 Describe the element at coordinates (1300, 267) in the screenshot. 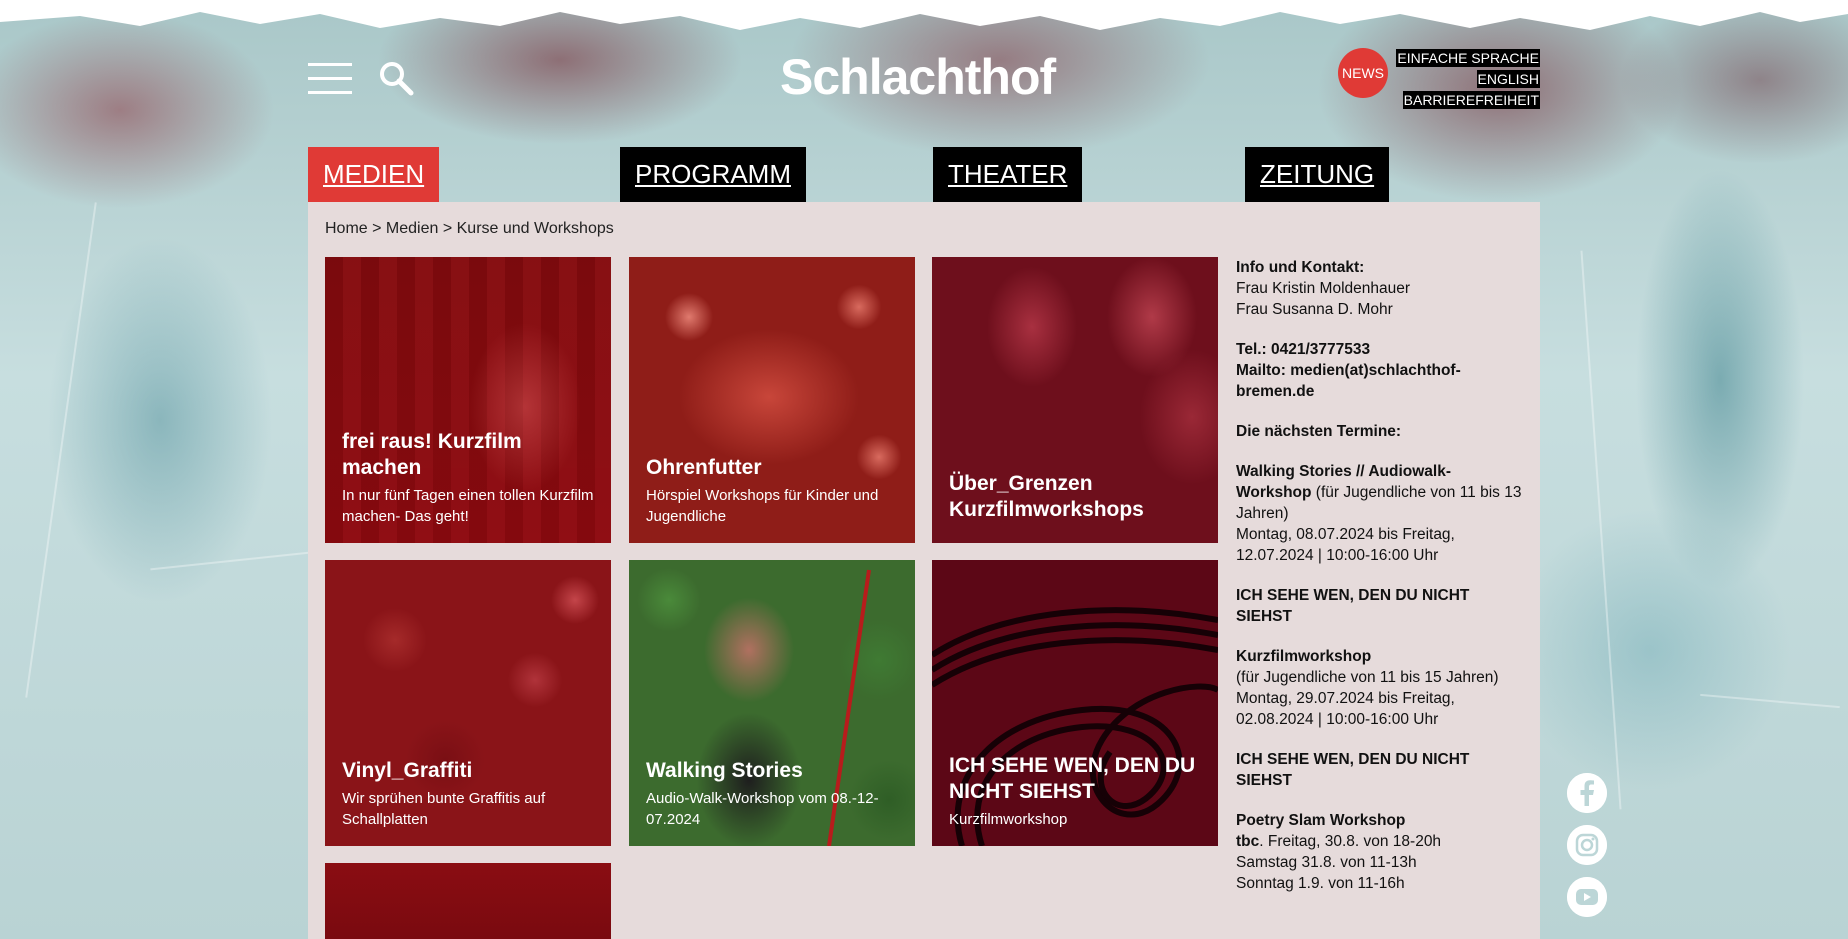

I see `info-heading: Info und Kontakt:` at that location.